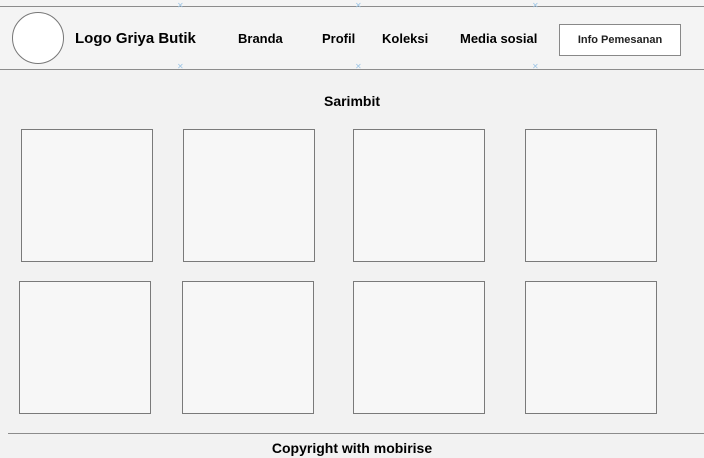 Image resolution: width=704 pixels, height=458 pixels. What do you see at coordinates (260, 38) in the screenshot?
I see `nav-item-branda: Branda` at bounding box center [260, 38].